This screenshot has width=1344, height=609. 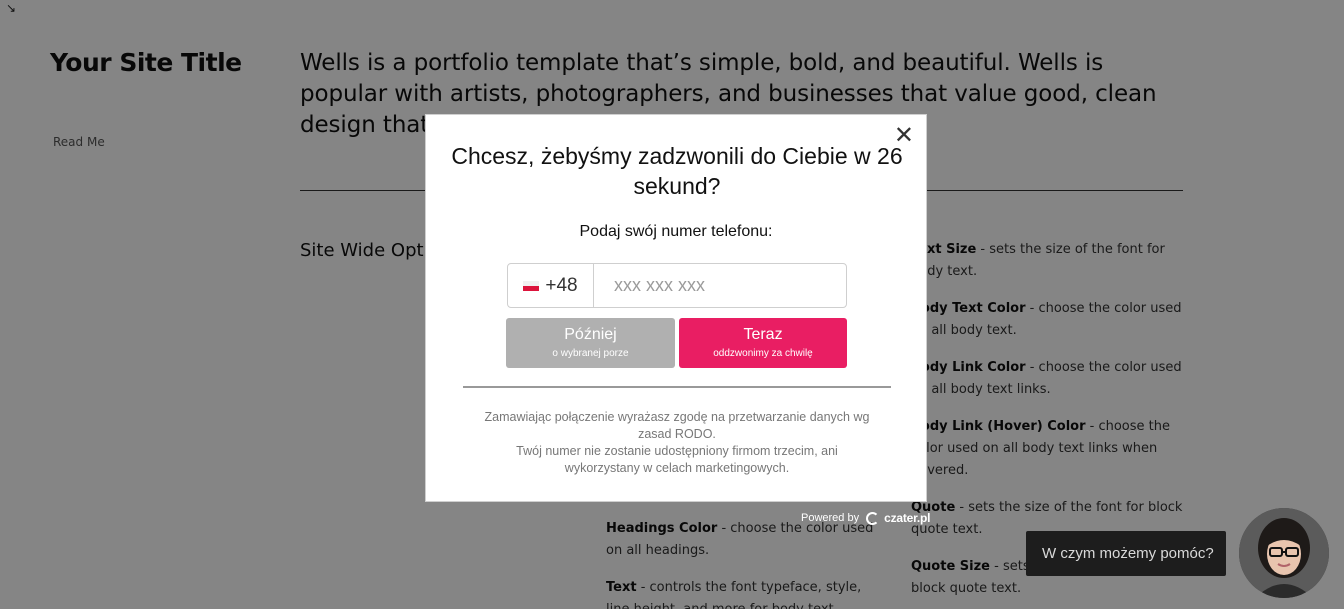 I want to click on agent-avatar-illustration, so click(x=1284, y=553).